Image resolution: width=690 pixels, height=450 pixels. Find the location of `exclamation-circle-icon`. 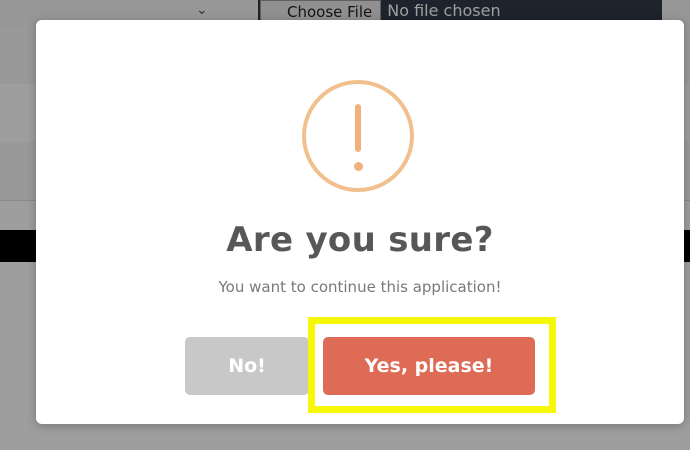

exclamation-circle-icon is located at coordinates (358, 136).